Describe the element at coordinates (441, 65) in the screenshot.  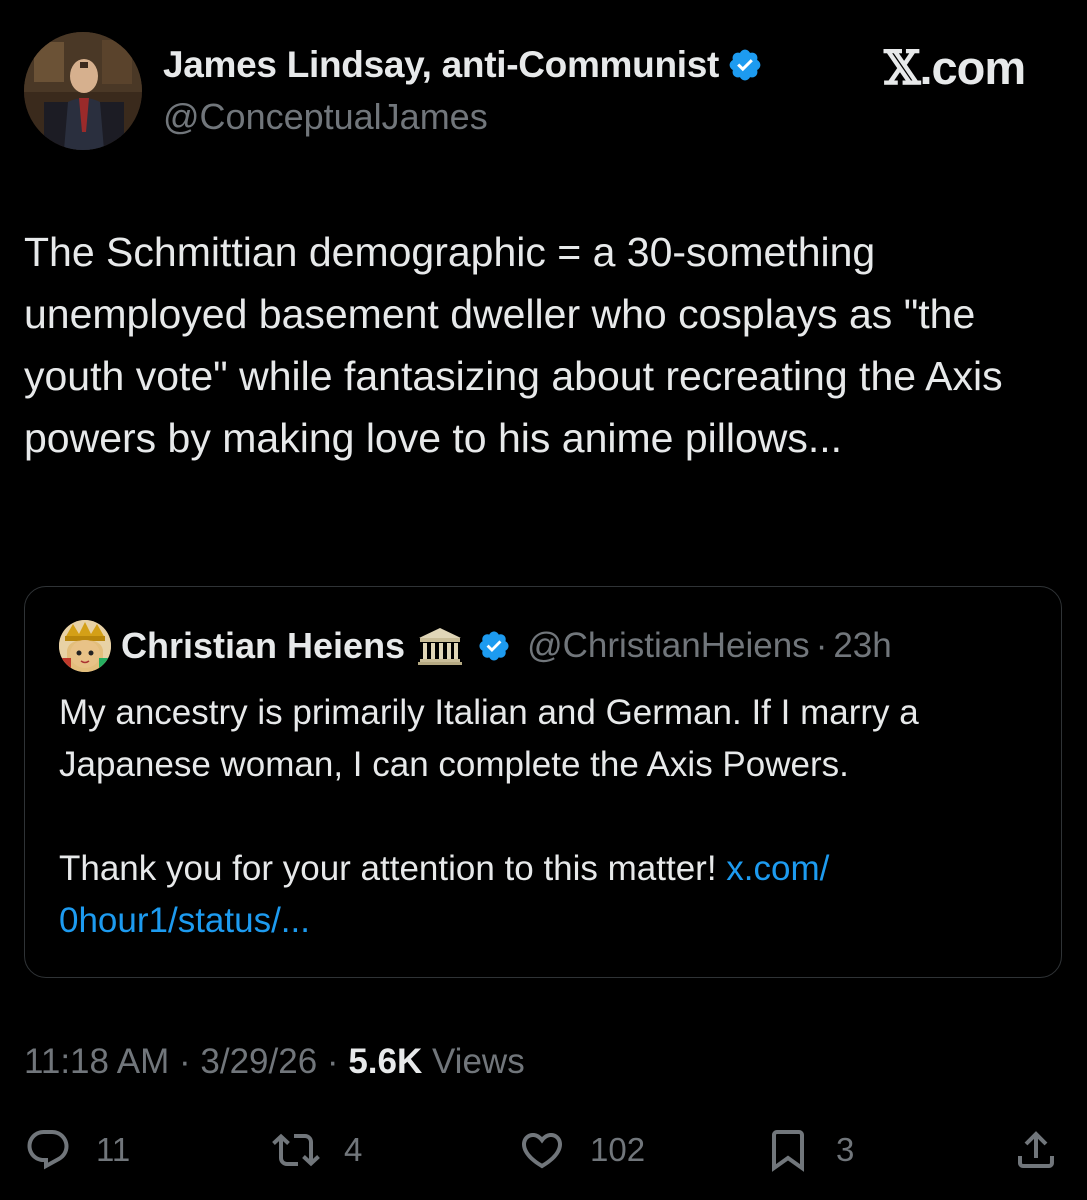
I see `author-display-name: James Lindsay, anti-Communist` at that location.